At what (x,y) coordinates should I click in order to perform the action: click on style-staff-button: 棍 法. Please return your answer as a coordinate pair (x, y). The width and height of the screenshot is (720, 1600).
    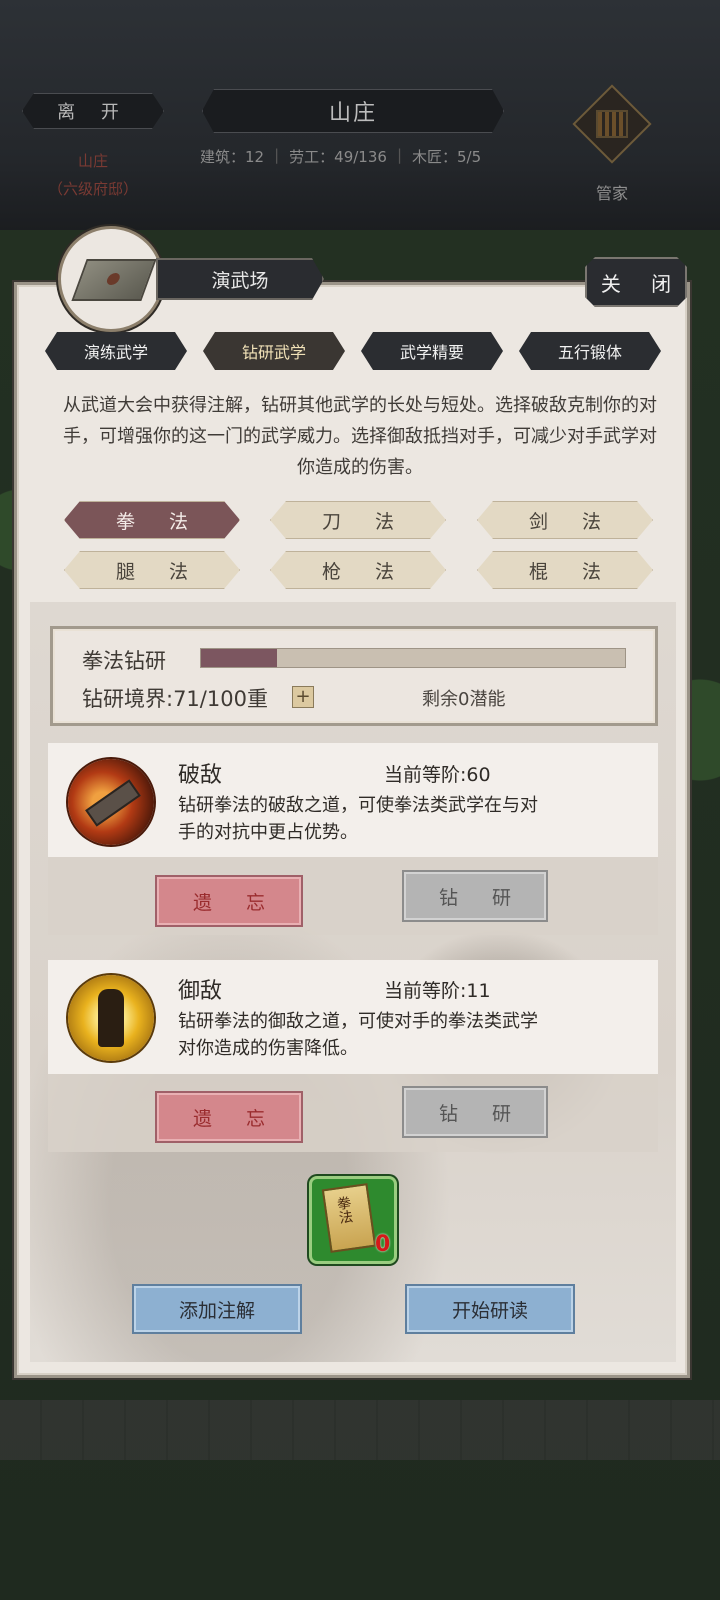
    Looking at the image, I should click on (565, 570).